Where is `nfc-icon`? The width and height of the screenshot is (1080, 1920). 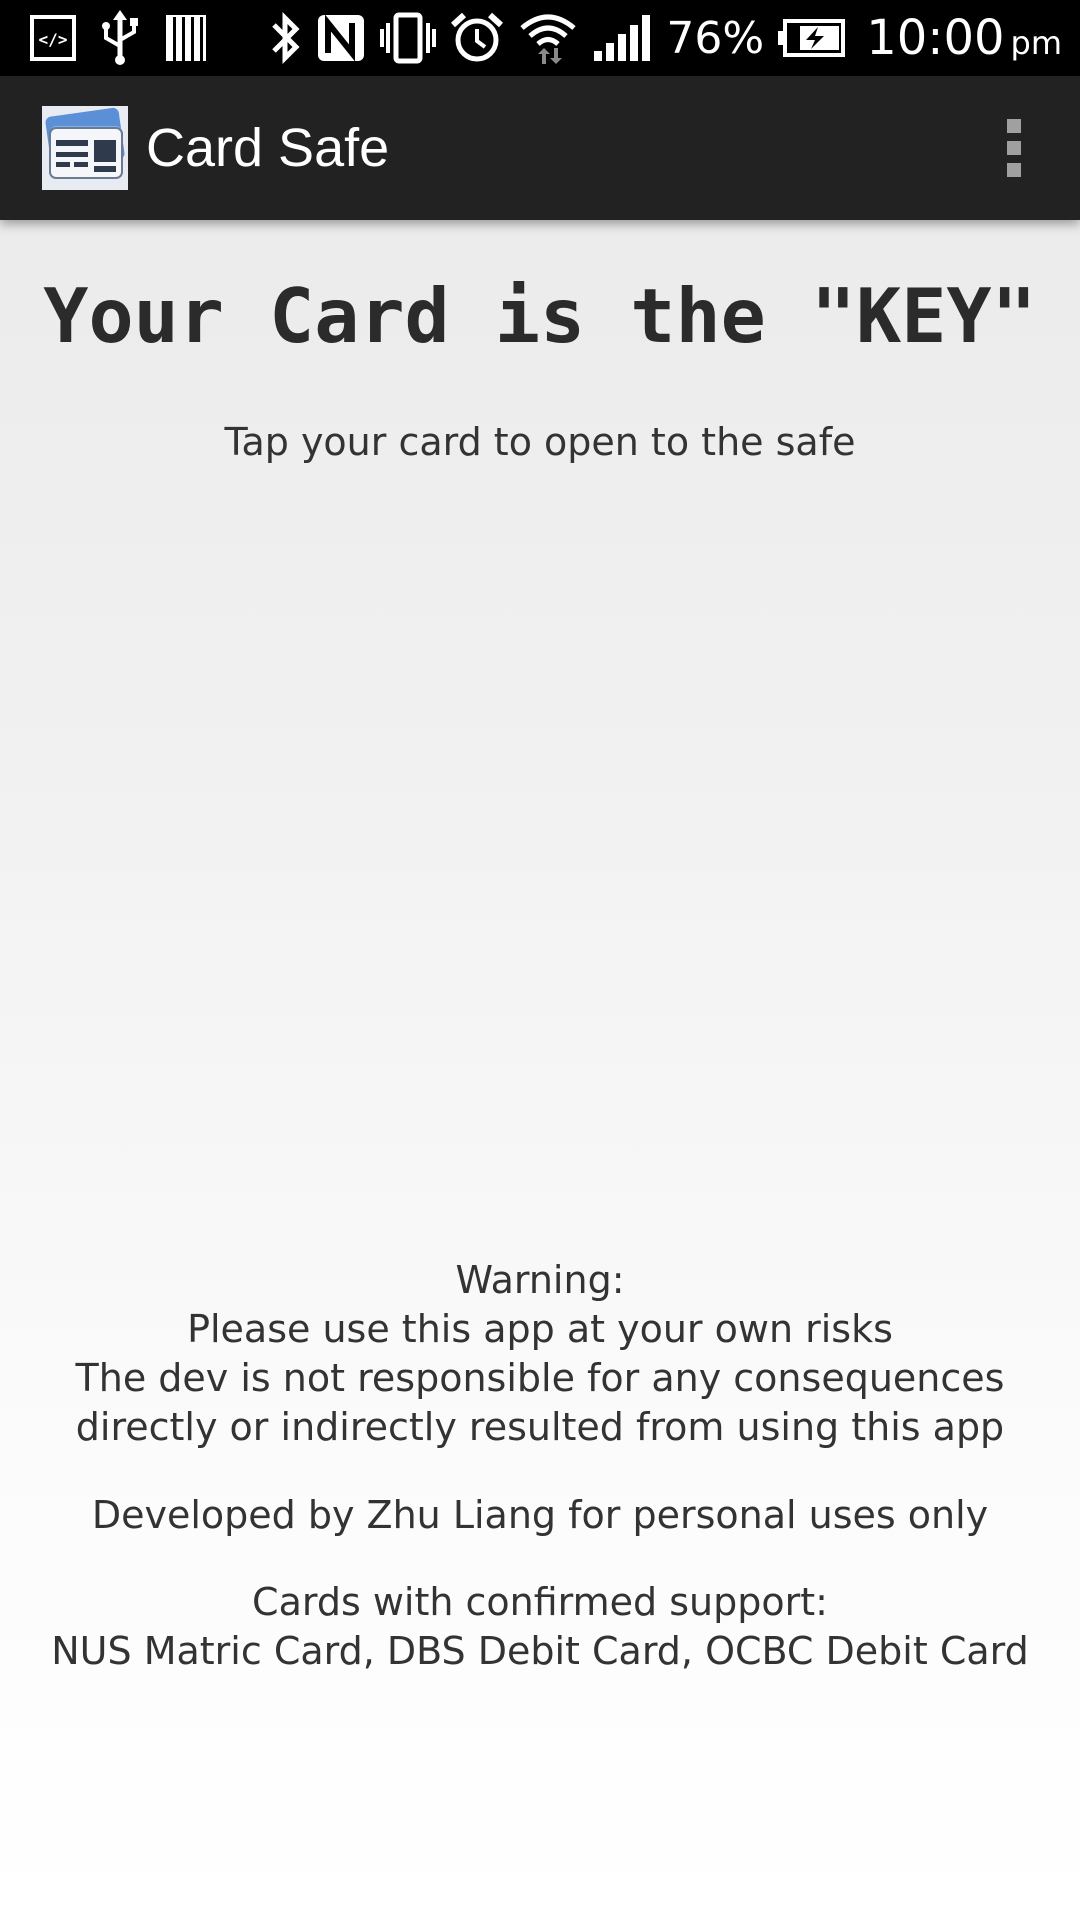
nfc-icon is located at coordinates (341, 38).